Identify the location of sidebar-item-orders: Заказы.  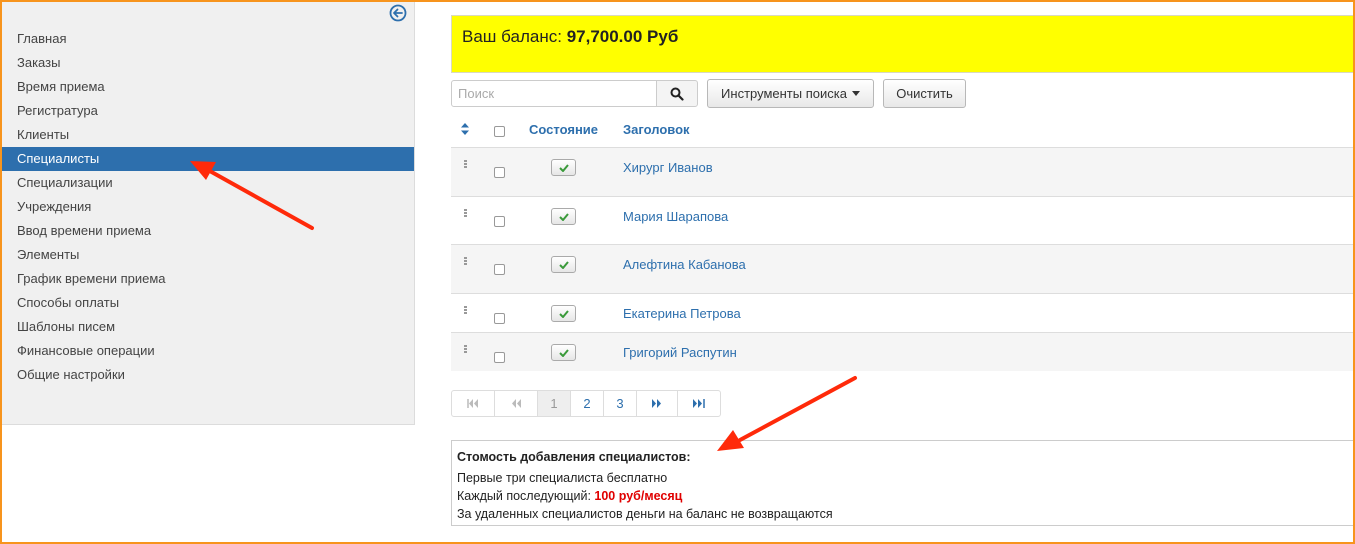
(208, 63).